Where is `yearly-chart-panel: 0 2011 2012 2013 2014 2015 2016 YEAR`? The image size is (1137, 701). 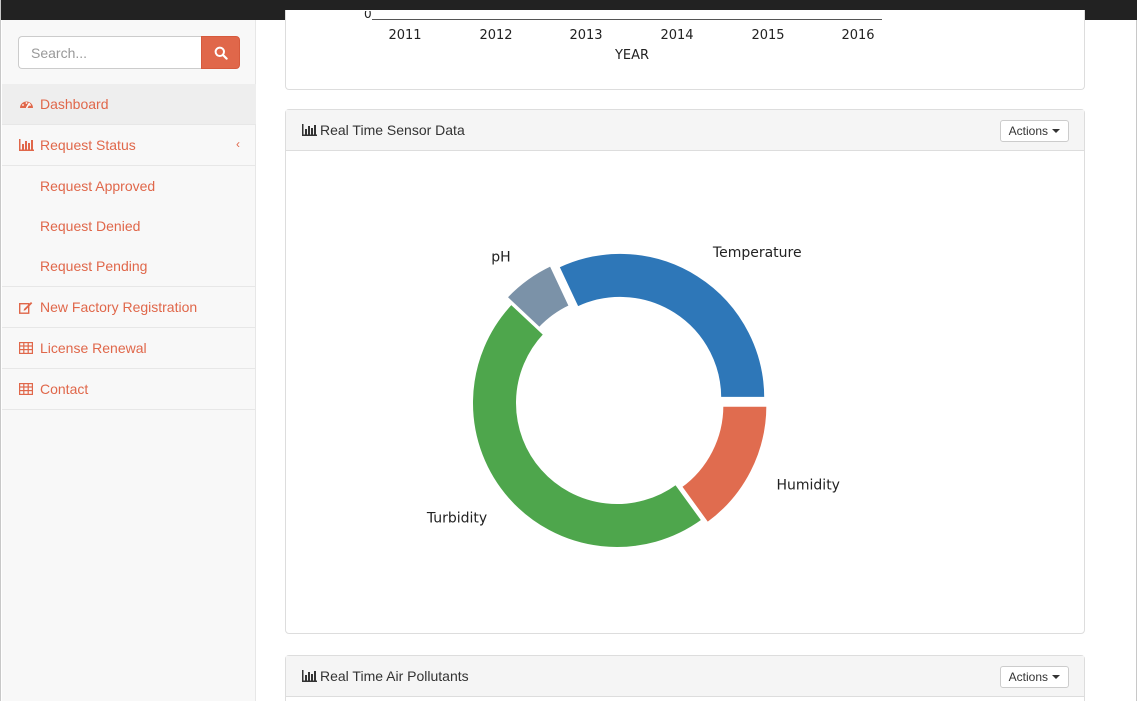 yearly-chart-panel: 0 2011 2012 2013 2014 2015 2016 YEAR is located at coordinates (685, 50).